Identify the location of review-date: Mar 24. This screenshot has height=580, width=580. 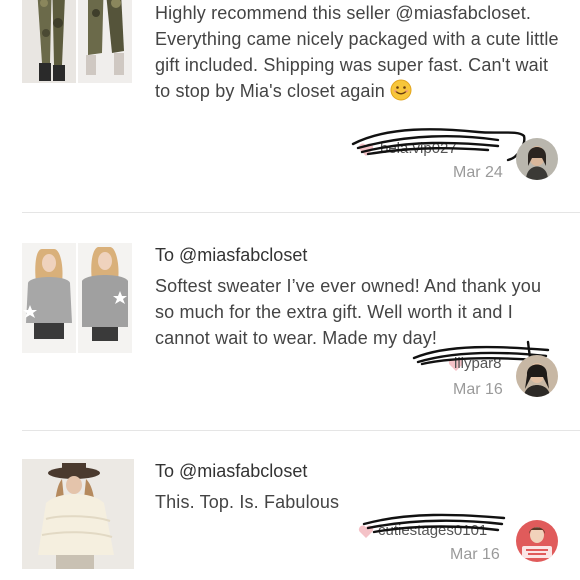
(478, 172).